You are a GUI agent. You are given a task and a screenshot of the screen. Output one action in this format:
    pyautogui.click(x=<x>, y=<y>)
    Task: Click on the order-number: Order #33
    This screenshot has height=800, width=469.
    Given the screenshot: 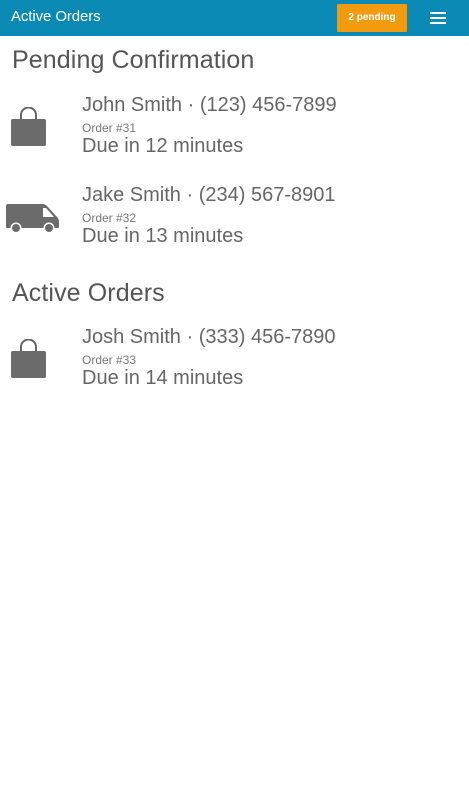 What is the action you would take?
    pyautogui.click(x=109, y=360)
    